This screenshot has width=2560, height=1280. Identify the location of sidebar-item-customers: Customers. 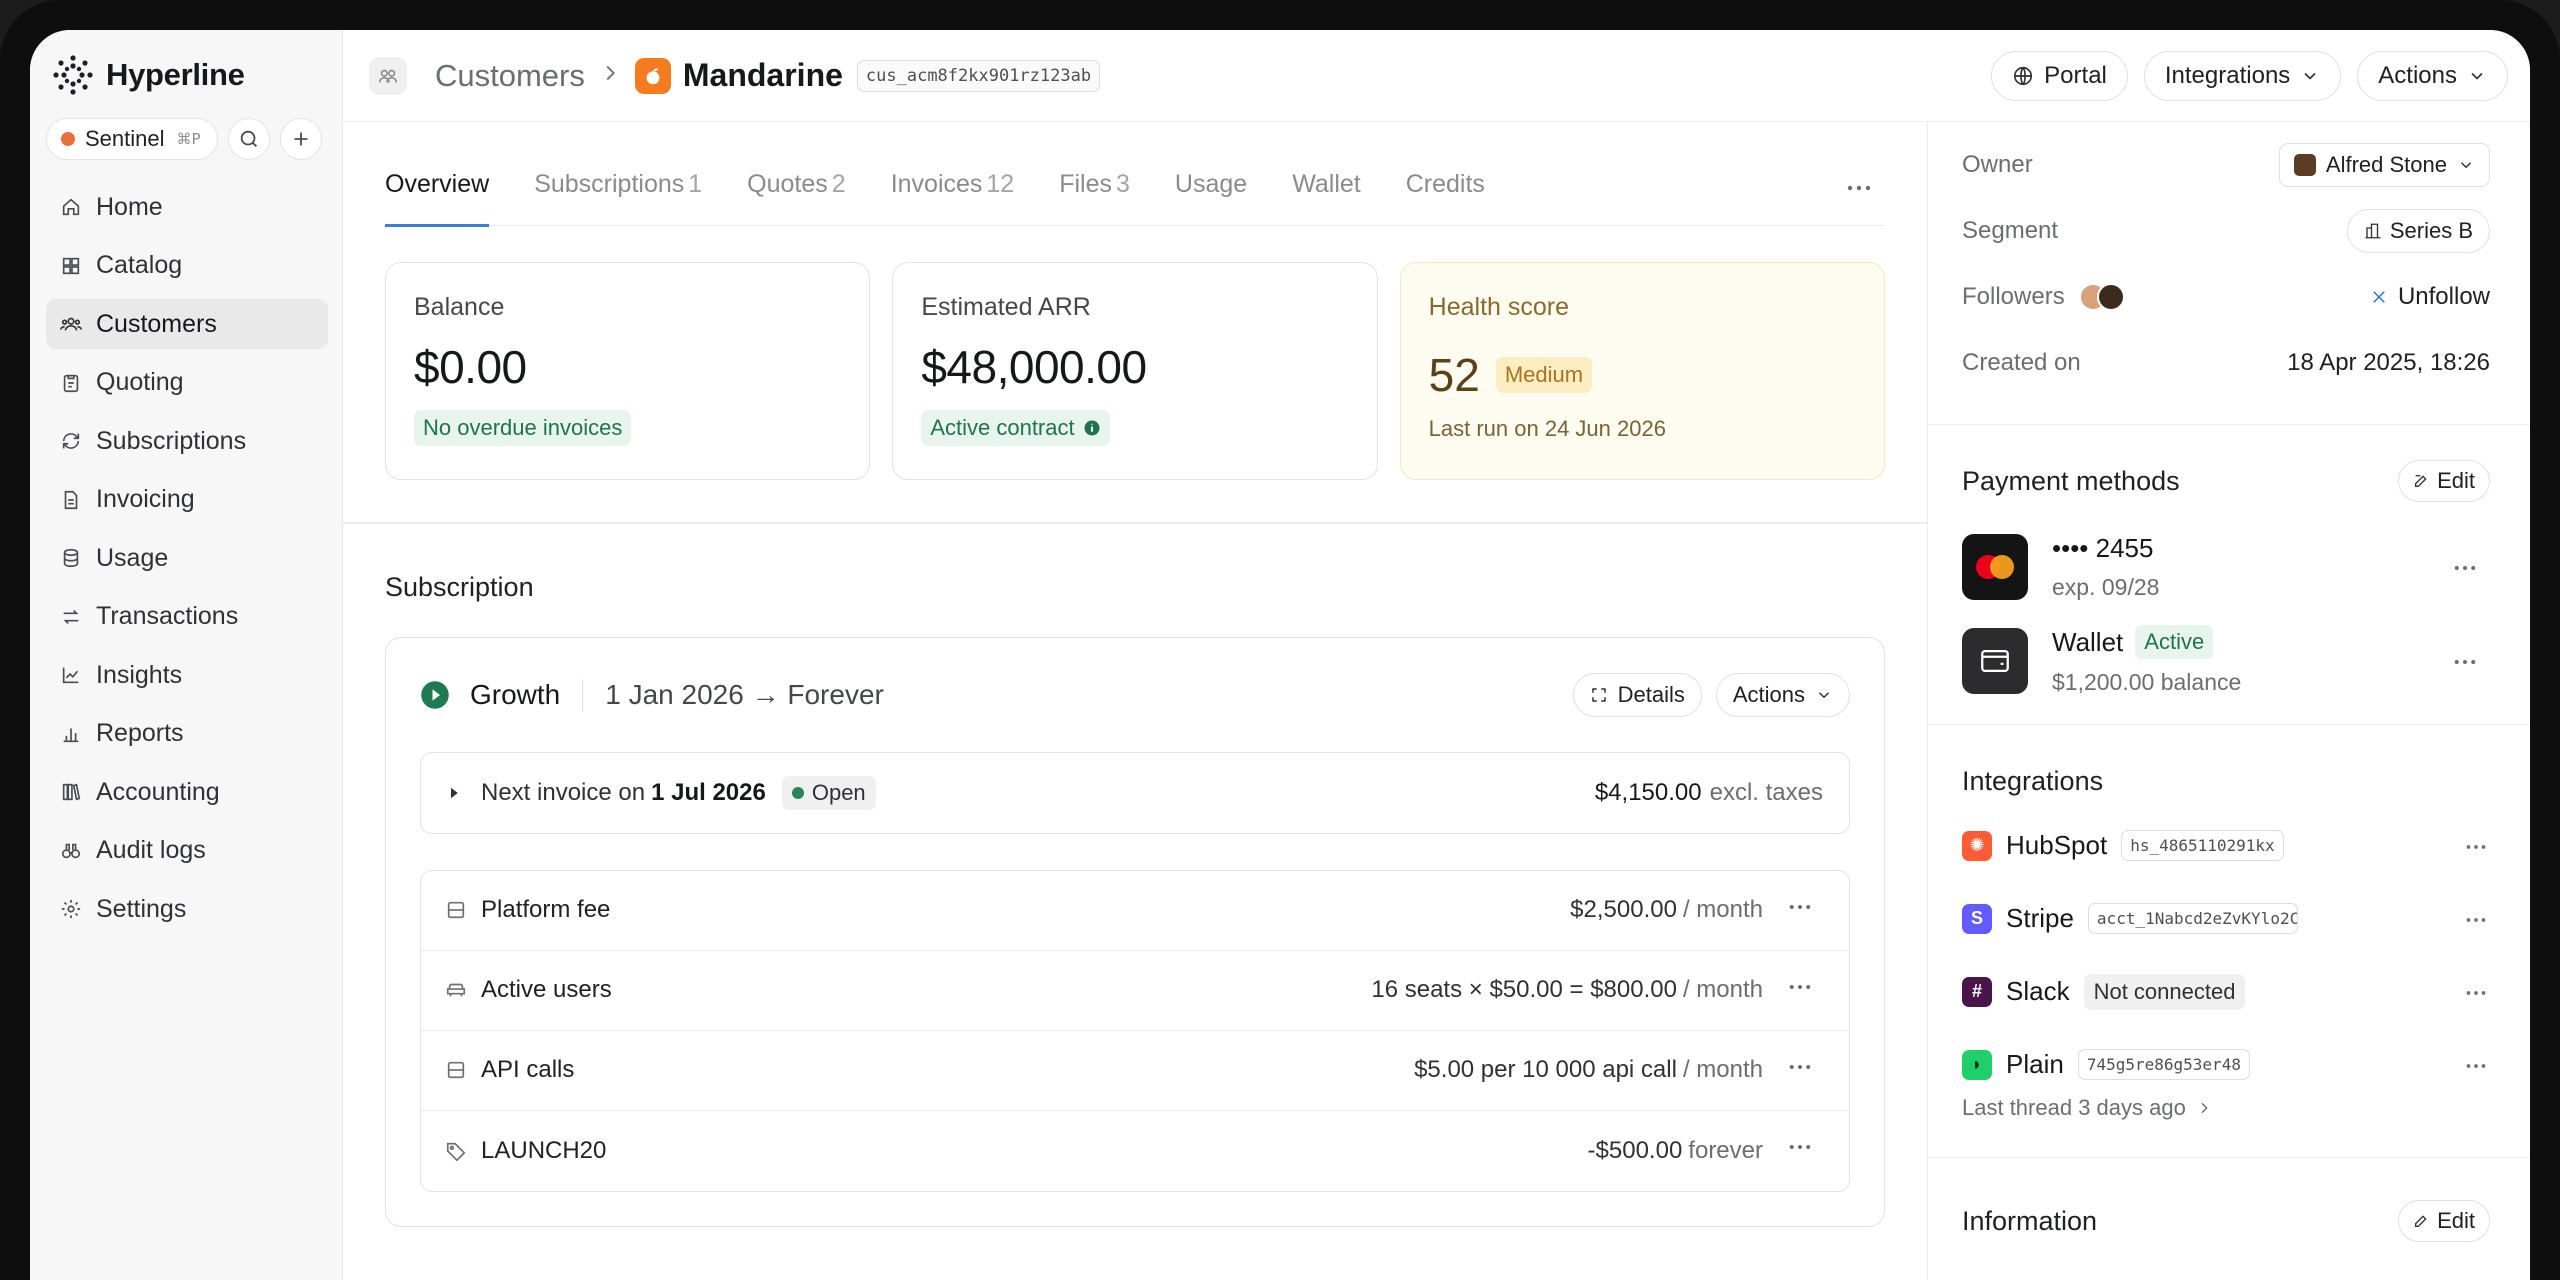
(187, 324).